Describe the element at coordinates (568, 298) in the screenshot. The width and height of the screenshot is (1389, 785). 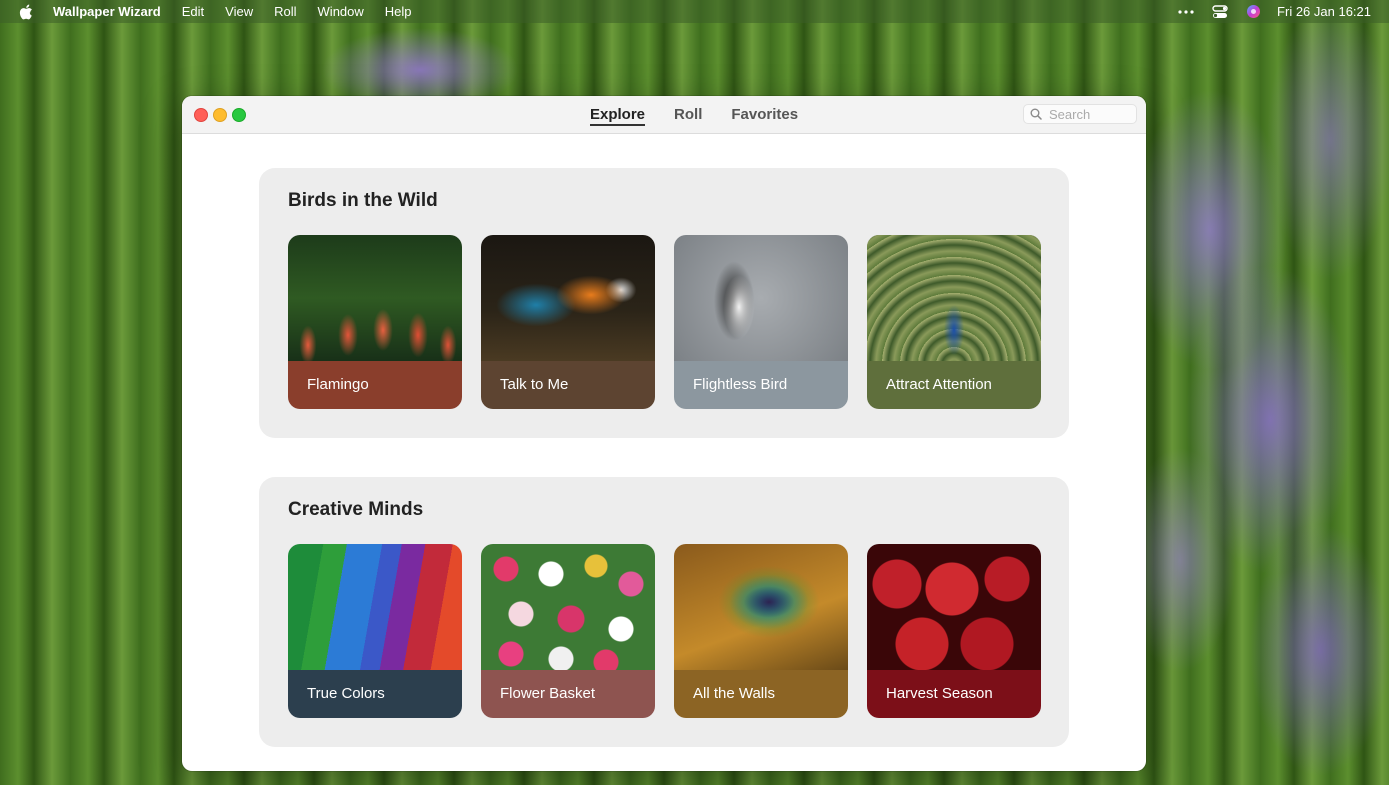
I see `parrot-image` at that location.